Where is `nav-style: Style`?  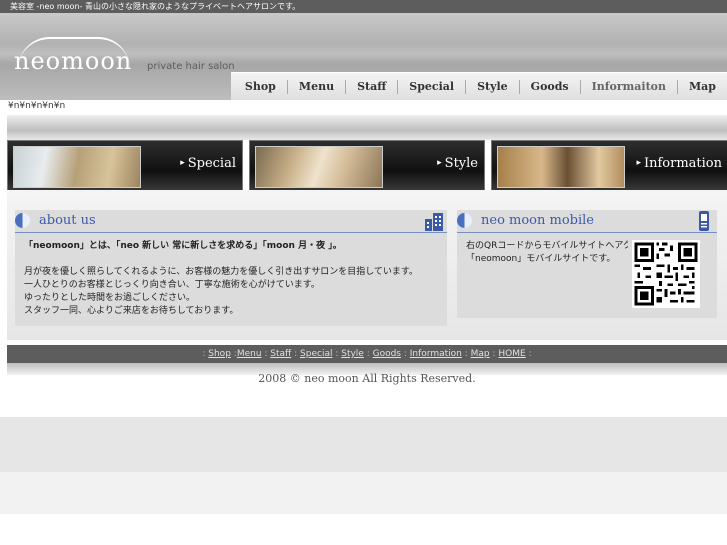
nav-style: Style is located at coordinates (492, 87).